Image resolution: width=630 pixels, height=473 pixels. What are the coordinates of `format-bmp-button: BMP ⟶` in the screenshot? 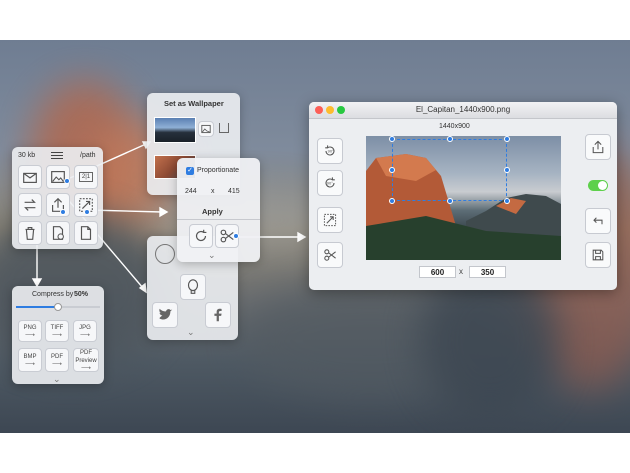 It's located at (30, 360).